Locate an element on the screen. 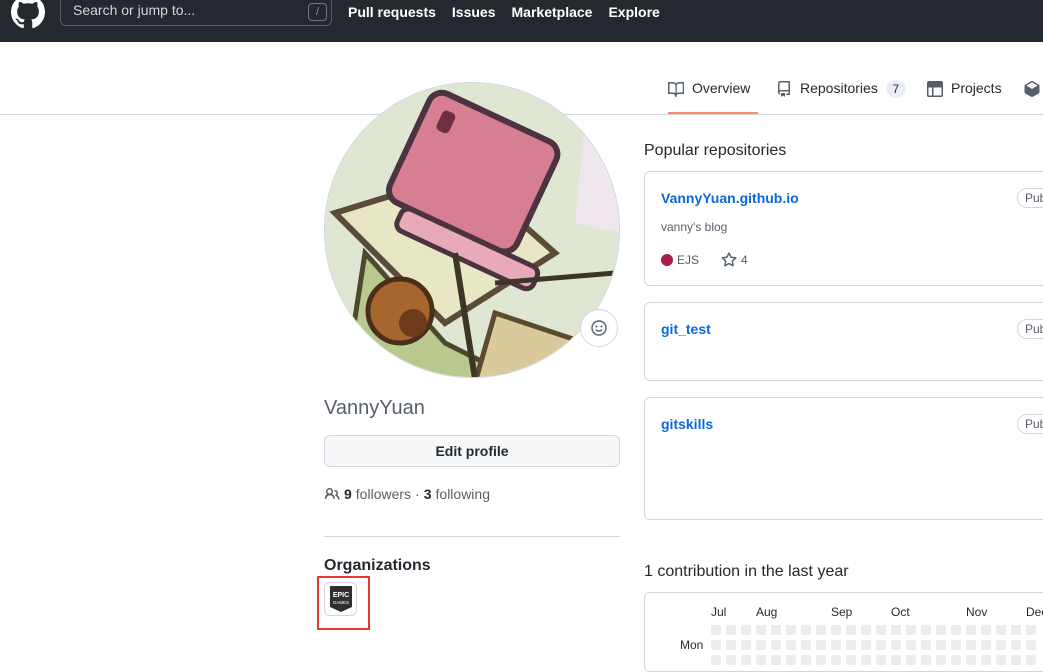 This screenshot has height=672, width=1043. avatar-image is located at coordinates (472, 230).